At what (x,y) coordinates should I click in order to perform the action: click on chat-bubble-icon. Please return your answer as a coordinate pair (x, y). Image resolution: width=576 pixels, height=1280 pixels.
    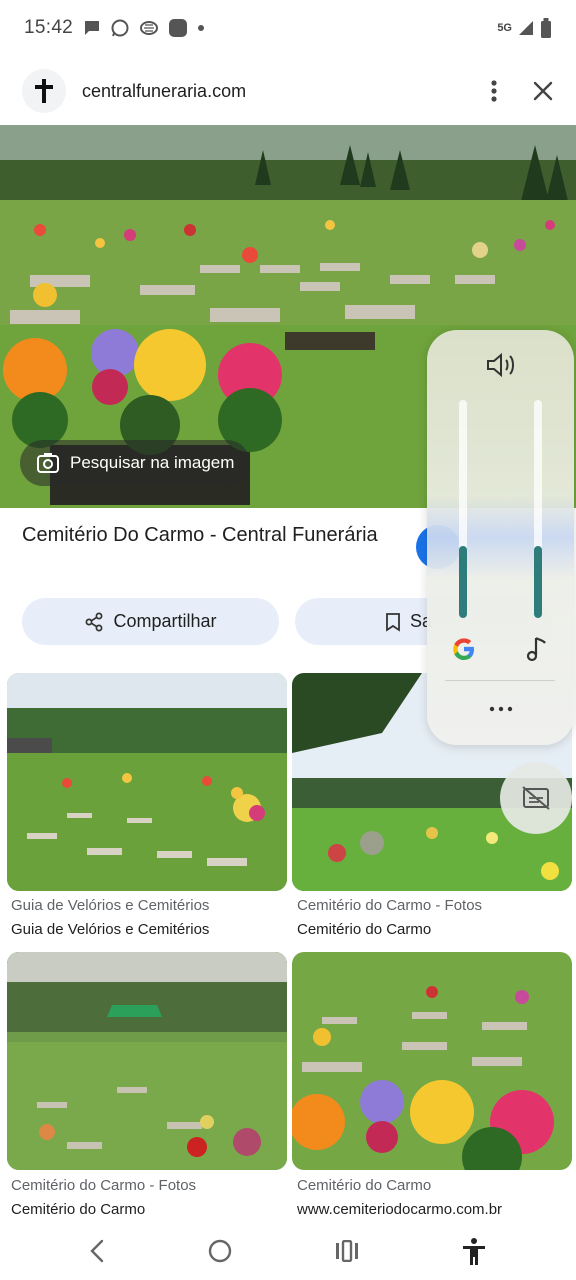
    Looking at the image, I should click on (92, 28).